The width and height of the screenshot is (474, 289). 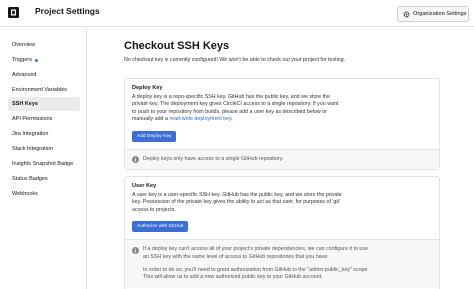 What do you see at coordinates (30, 179) in the screenshot?
I see `sidebar-item-label: Status Badges` at bounding box center [30, 179].